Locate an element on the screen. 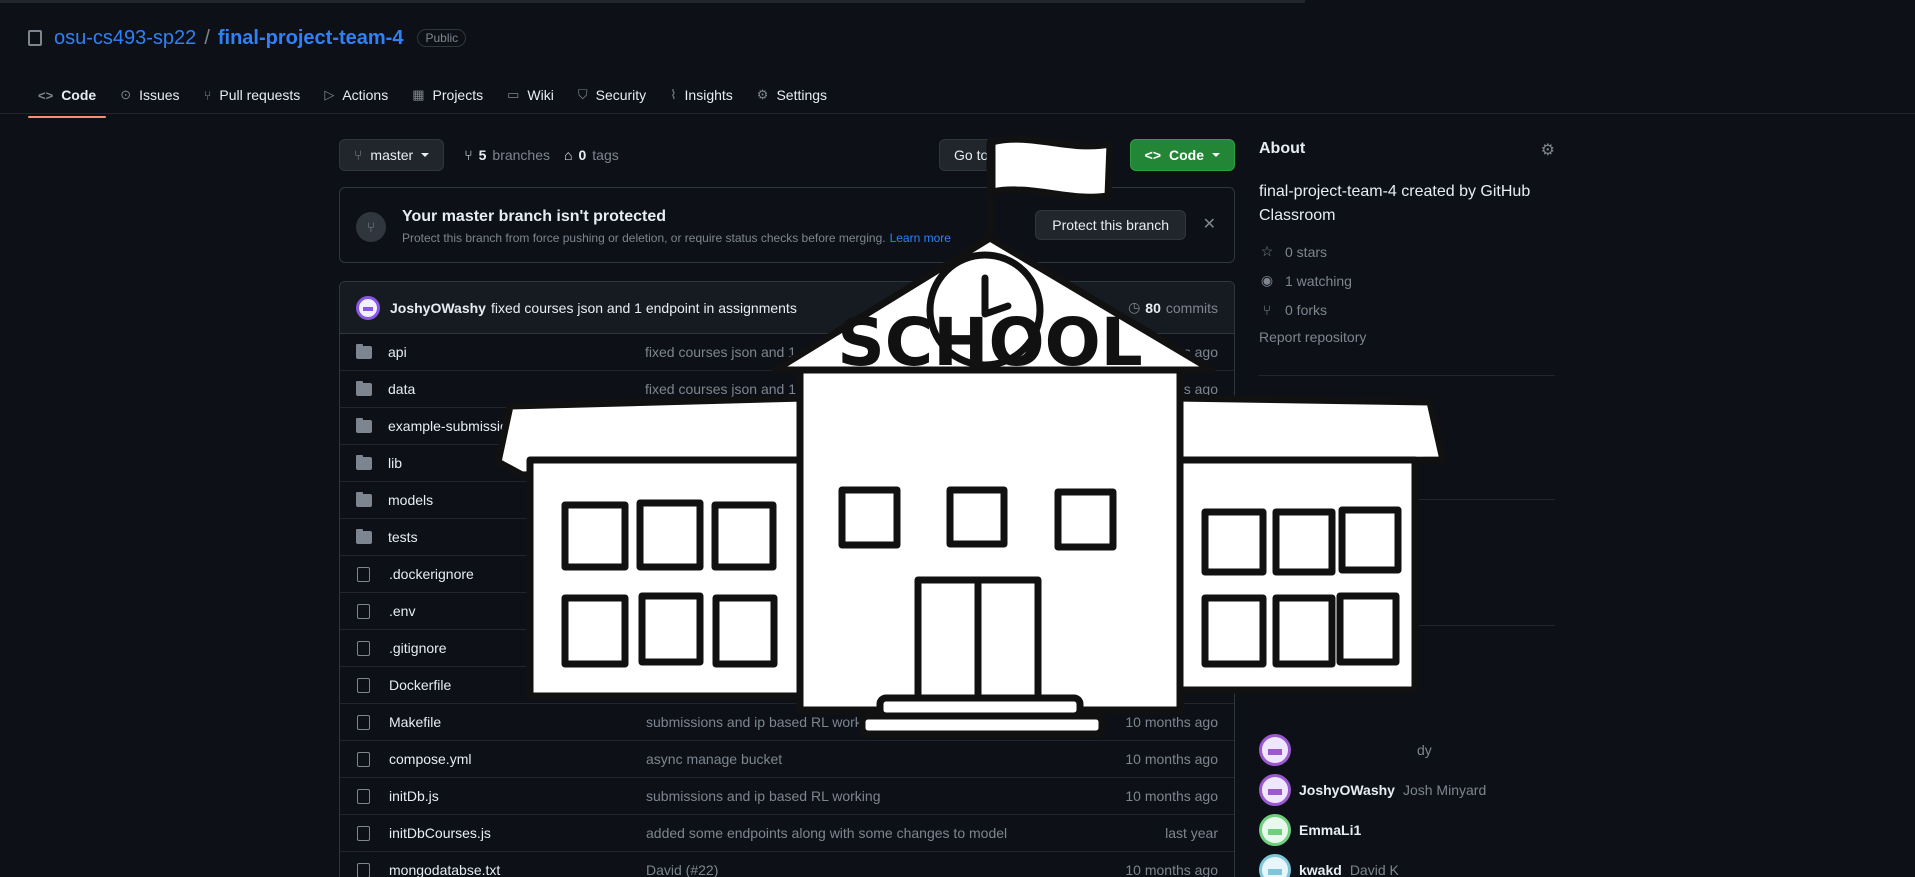  contributor-login: JoshyOWashy is located at coordinates (1347, 790).